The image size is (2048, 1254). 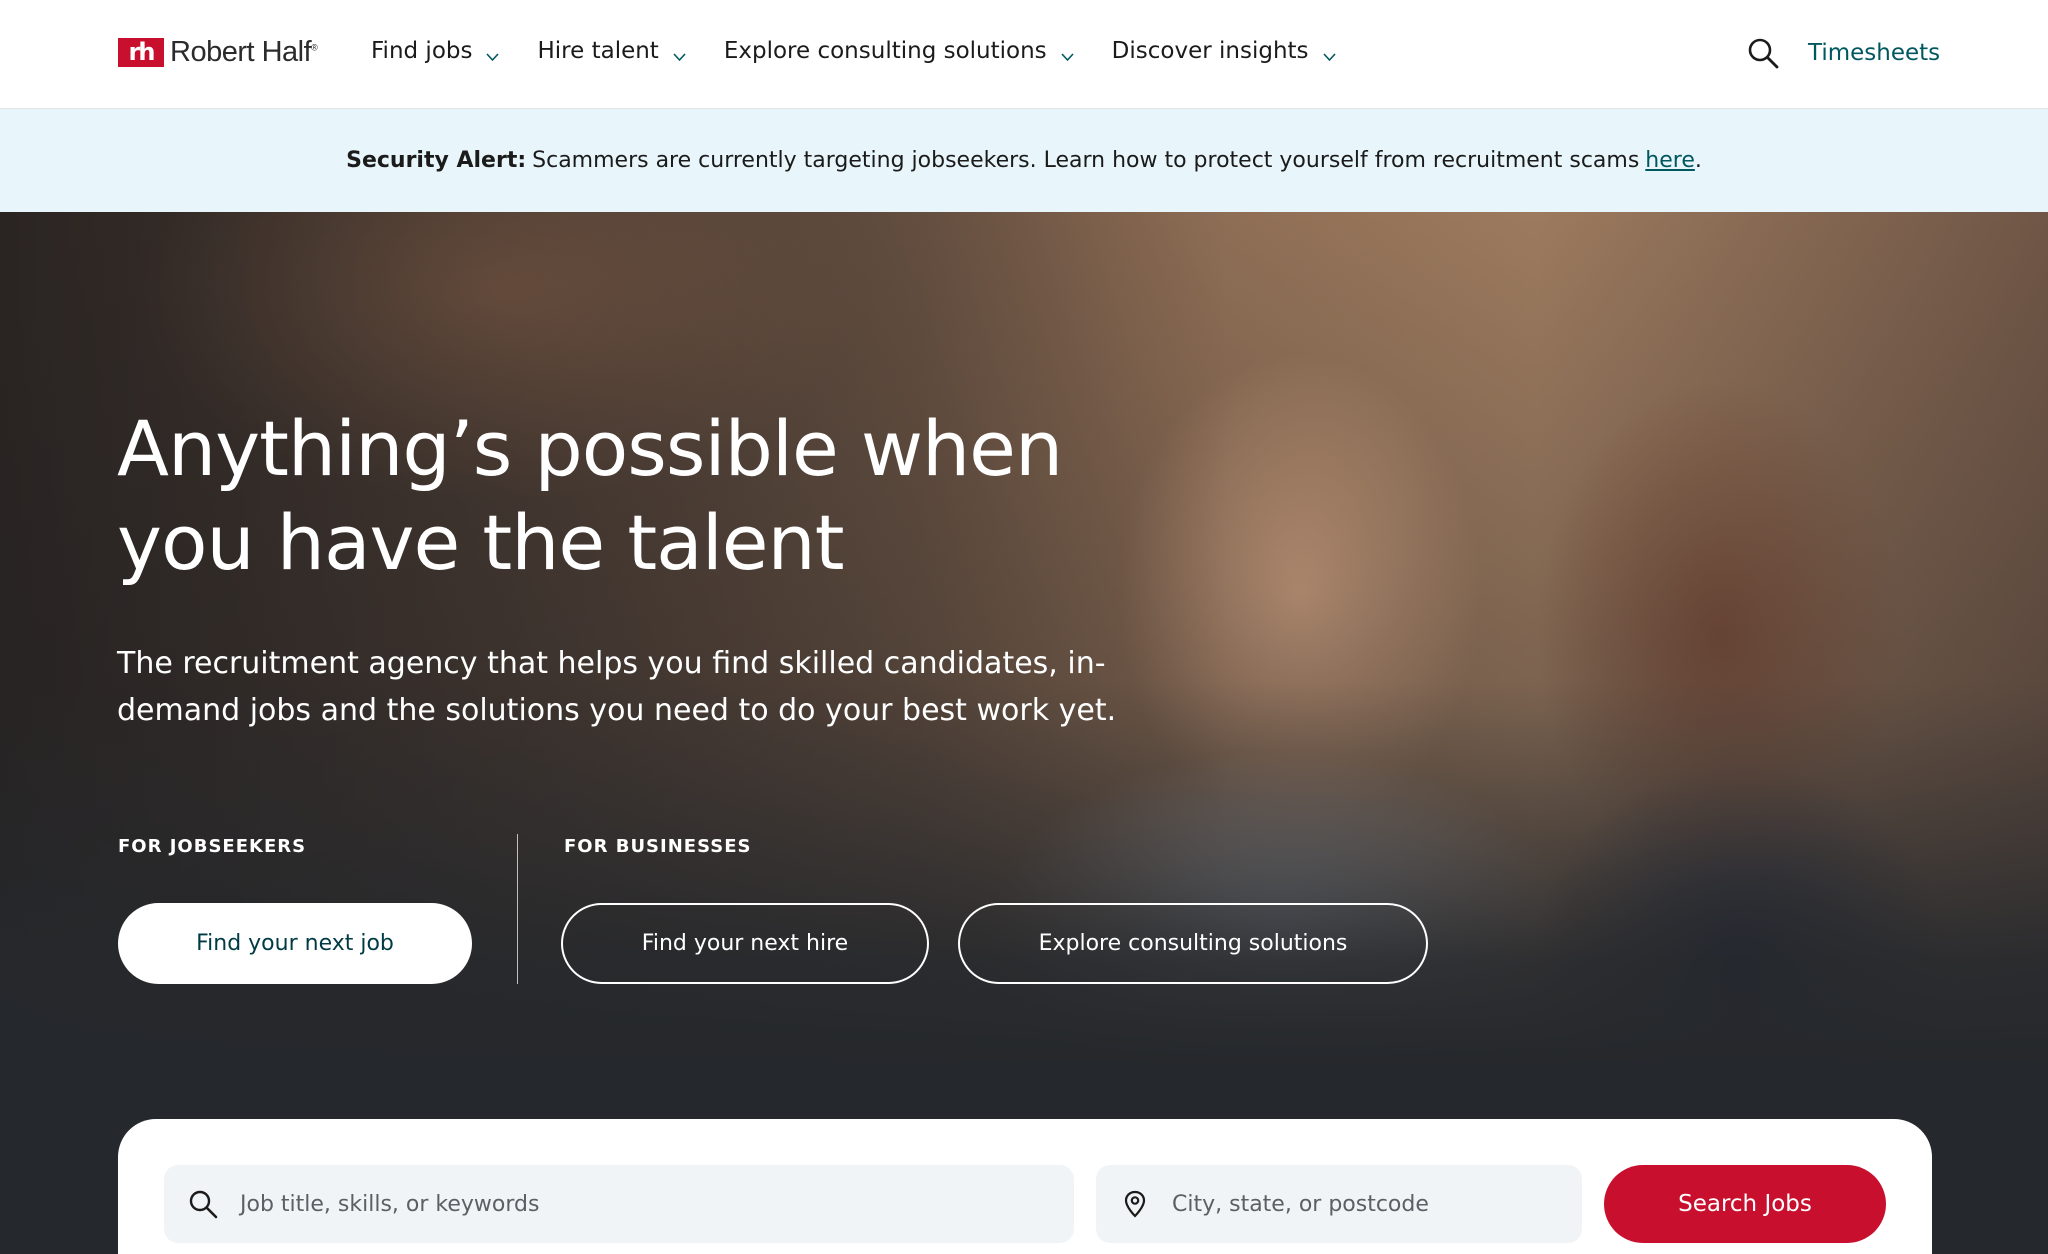 I want to click on location-search-input: City, state, or postcode, so click(x=1339, y=1204).